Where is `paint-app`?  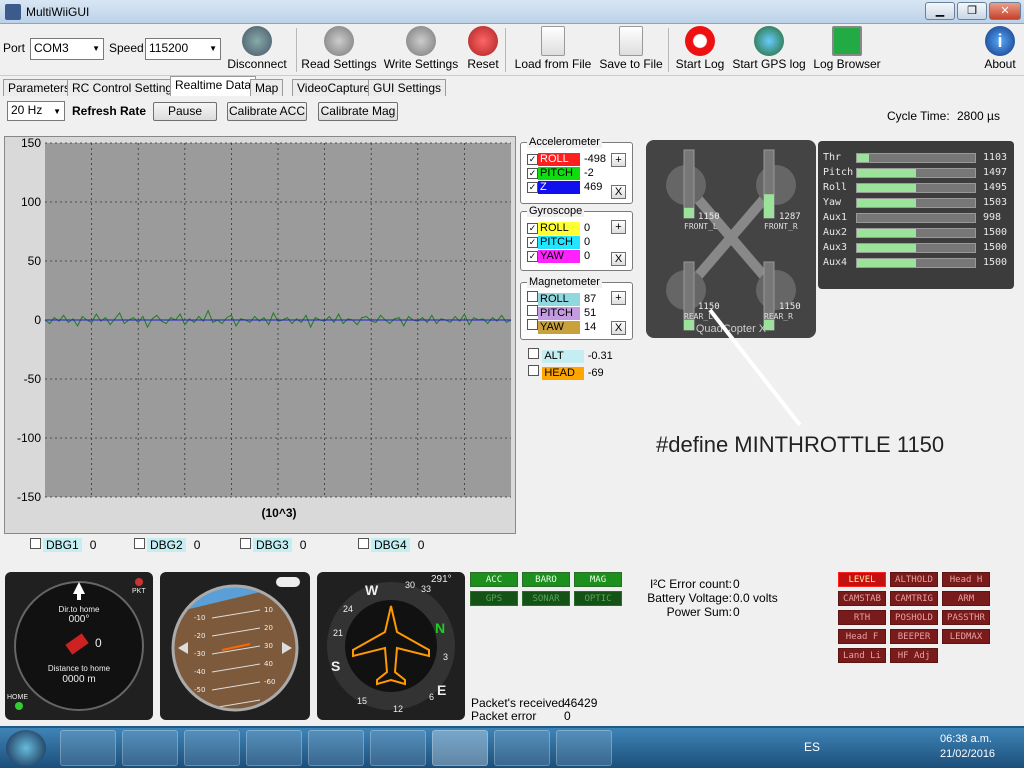 paint-app is located at coordinates (584, 748).